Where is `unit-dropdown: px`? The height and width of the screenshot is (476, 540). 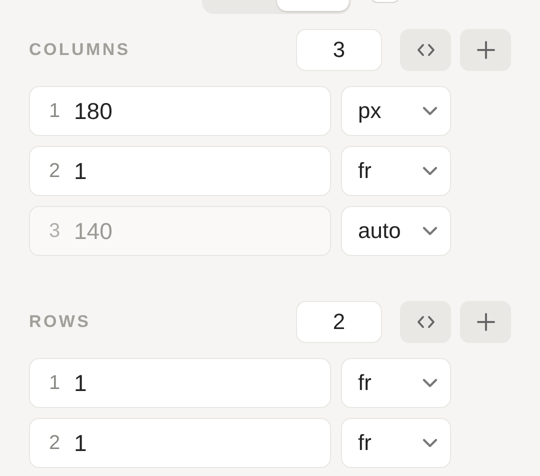 unit-dropdown: px is located at coordinates (396, 111).